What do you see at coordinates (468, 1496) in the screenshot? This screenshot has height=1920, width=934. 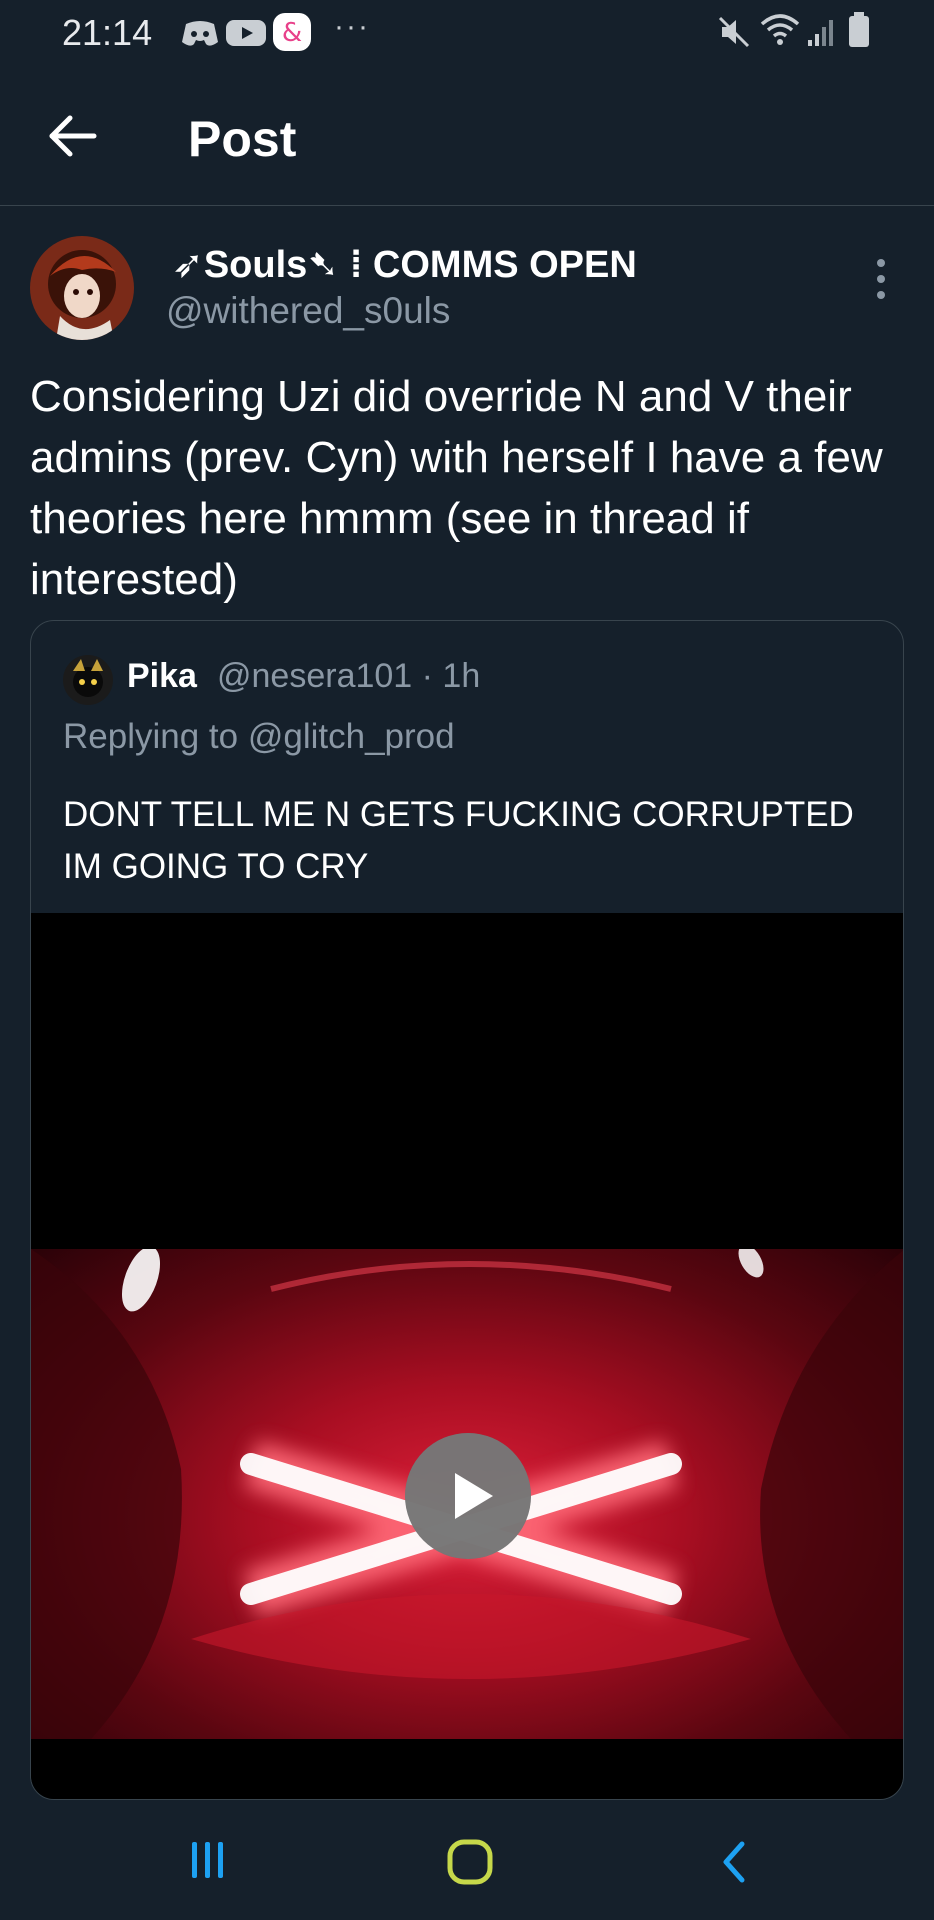 I see `play-button` at bounding box center [468, 1496].